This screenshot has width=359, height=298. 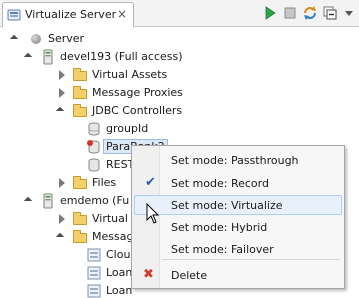 What do you see at coordinates (137, 92) in the screenshot?
I see `node-label: Message Proxies` at bounding box center [137, 92].